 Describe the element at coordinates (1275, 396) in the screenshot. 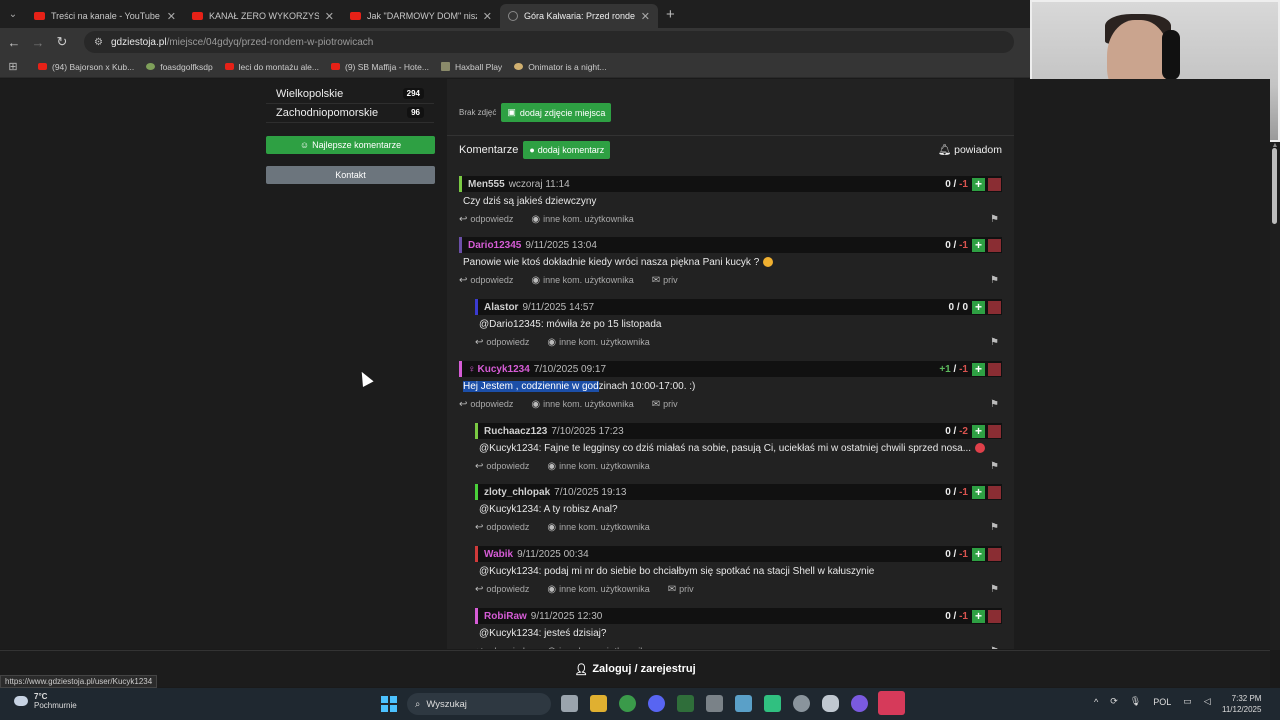

I see `page-scrollbar: ▲` at that location.